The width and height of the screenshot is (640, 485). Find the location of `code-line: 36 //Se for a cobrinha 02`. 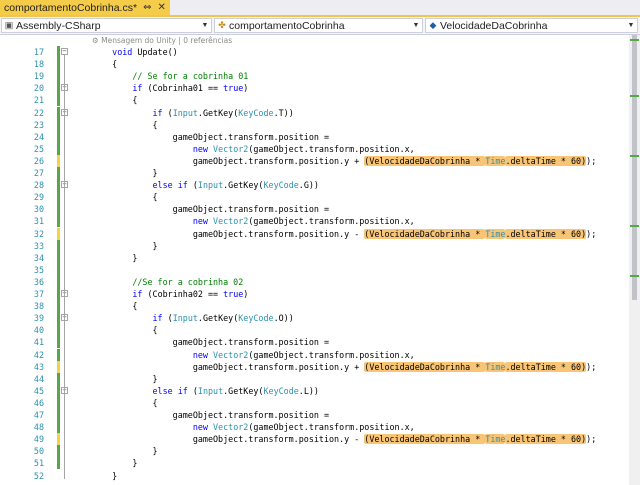

code-line: 36 //Se for a cobrinha 02 is located at coordinates (314, 281).